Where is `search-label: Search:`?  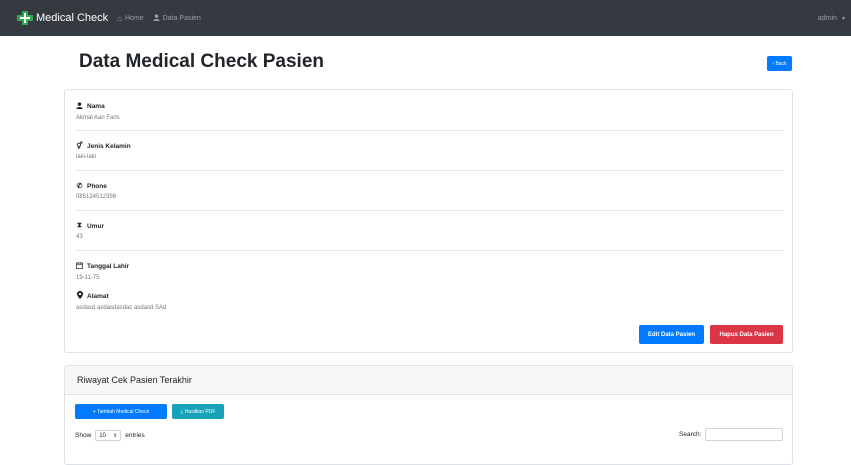
search-label: Search: is located at coordinates (690, 434).